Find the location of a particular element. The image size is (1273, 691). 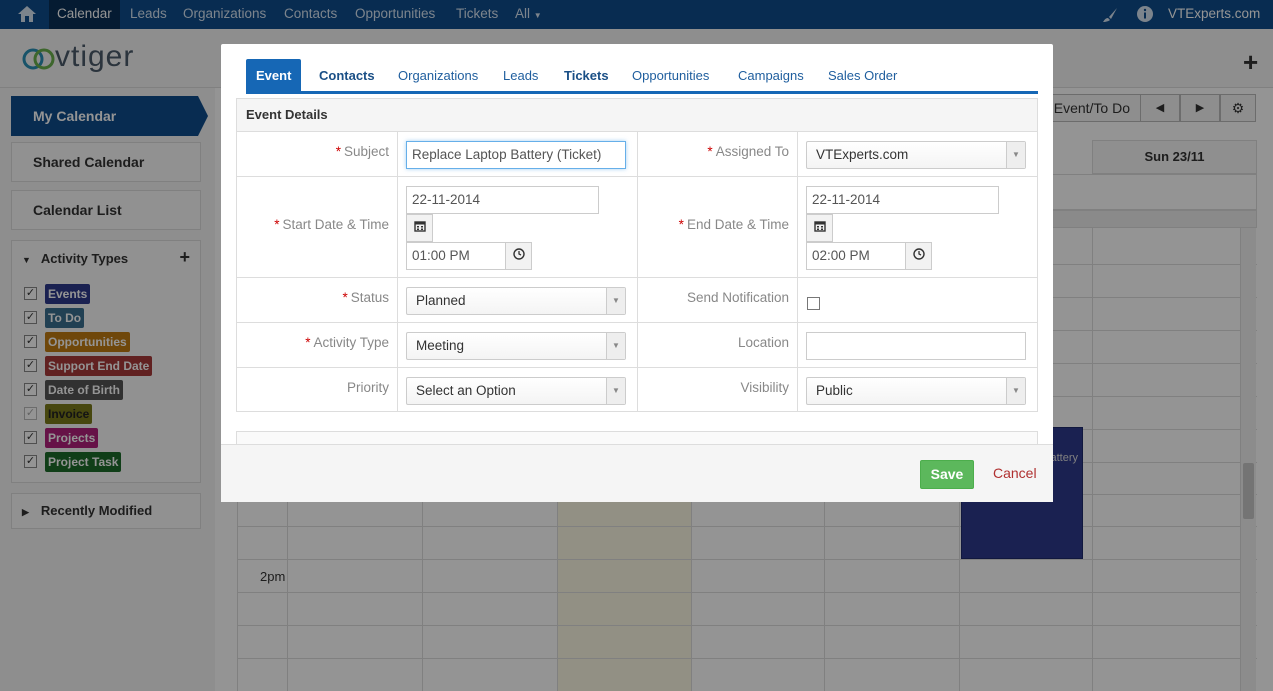

status-value: Planned is located at coordinates (441, 300).